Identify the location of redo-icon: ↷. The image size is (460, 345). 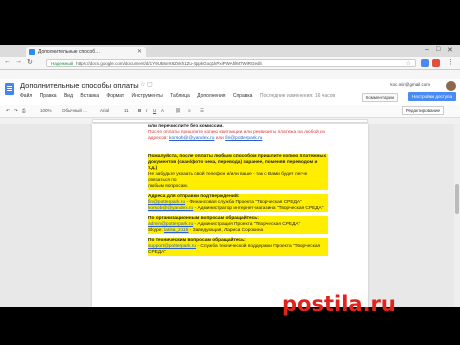
(16, 111).